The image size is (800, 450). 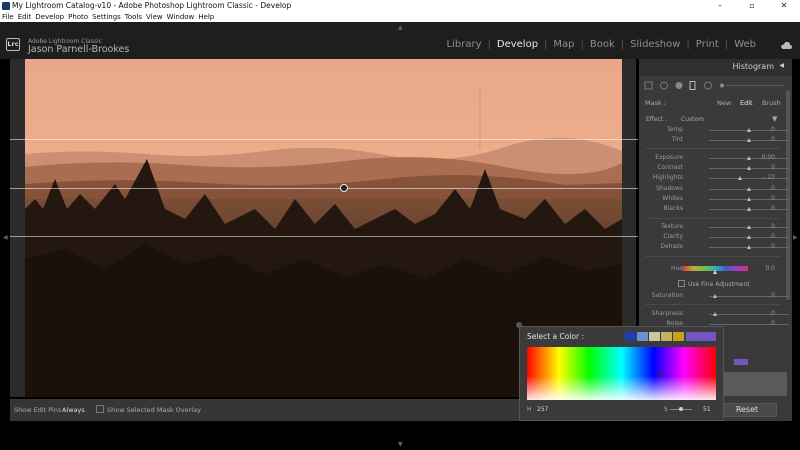 What do you see at coordinates (714, 140) in the screenshot?
I see `slider-tint: Tint 0` at bounding box center [714, 140].